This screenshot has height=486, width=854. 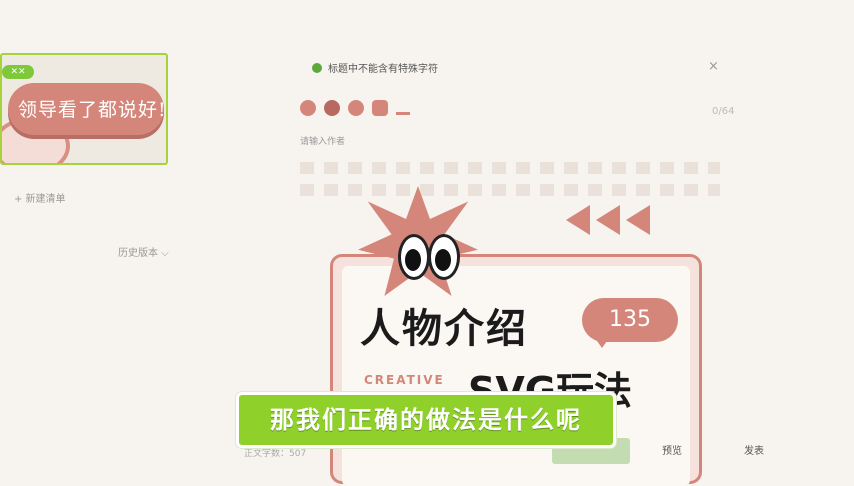 What do you see at coordinates (383, 69) in the screenshot?
I see `notice-text: 标题中不能含有特殊字符` at bounding box center [383, 69].